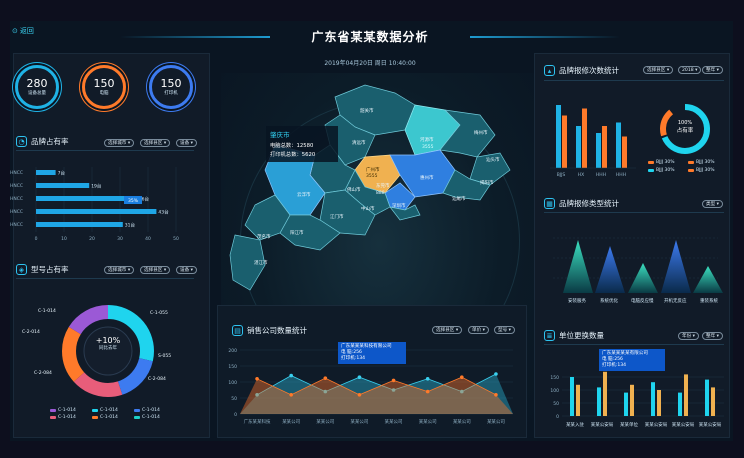 The width and height of the screenshot is (744, 458). Describe the element at coordinates (712, 204) in the screenshot. I see `select-type: 类型 ▾` at that location.